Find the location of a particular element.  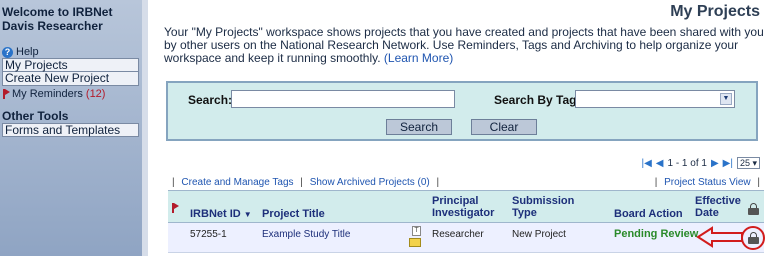

annotation-arrow-icon is located at coordinates (719, 237).